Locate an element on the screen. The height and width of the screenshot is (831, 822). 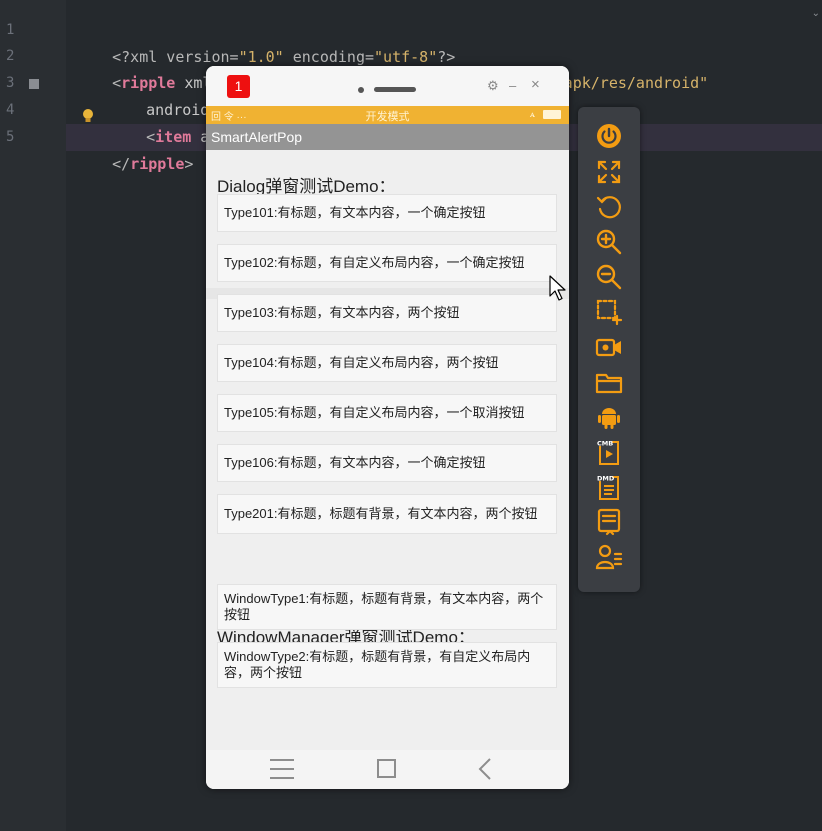
nav-bar is located at coordinates (387, 769).